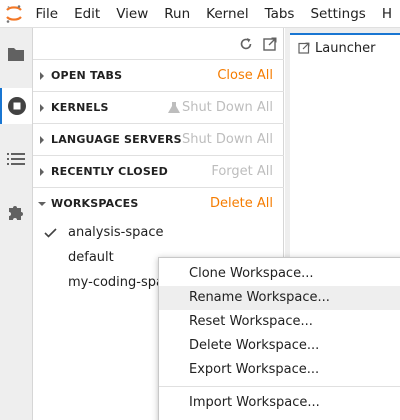  What do you see at coordinates (245, 75) in the screenshot?
I see `close-all-button: Close All` at bounding box center [245, 75].